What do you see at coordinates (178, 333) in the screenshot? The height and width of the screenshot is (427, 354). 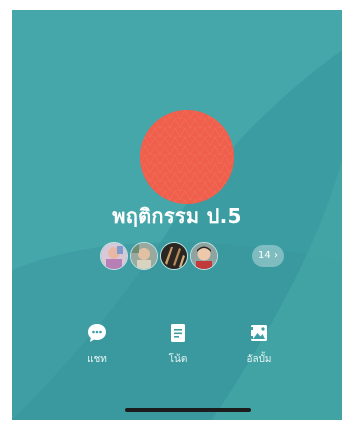 I see `note-icon` at bounding box center [178, 333].